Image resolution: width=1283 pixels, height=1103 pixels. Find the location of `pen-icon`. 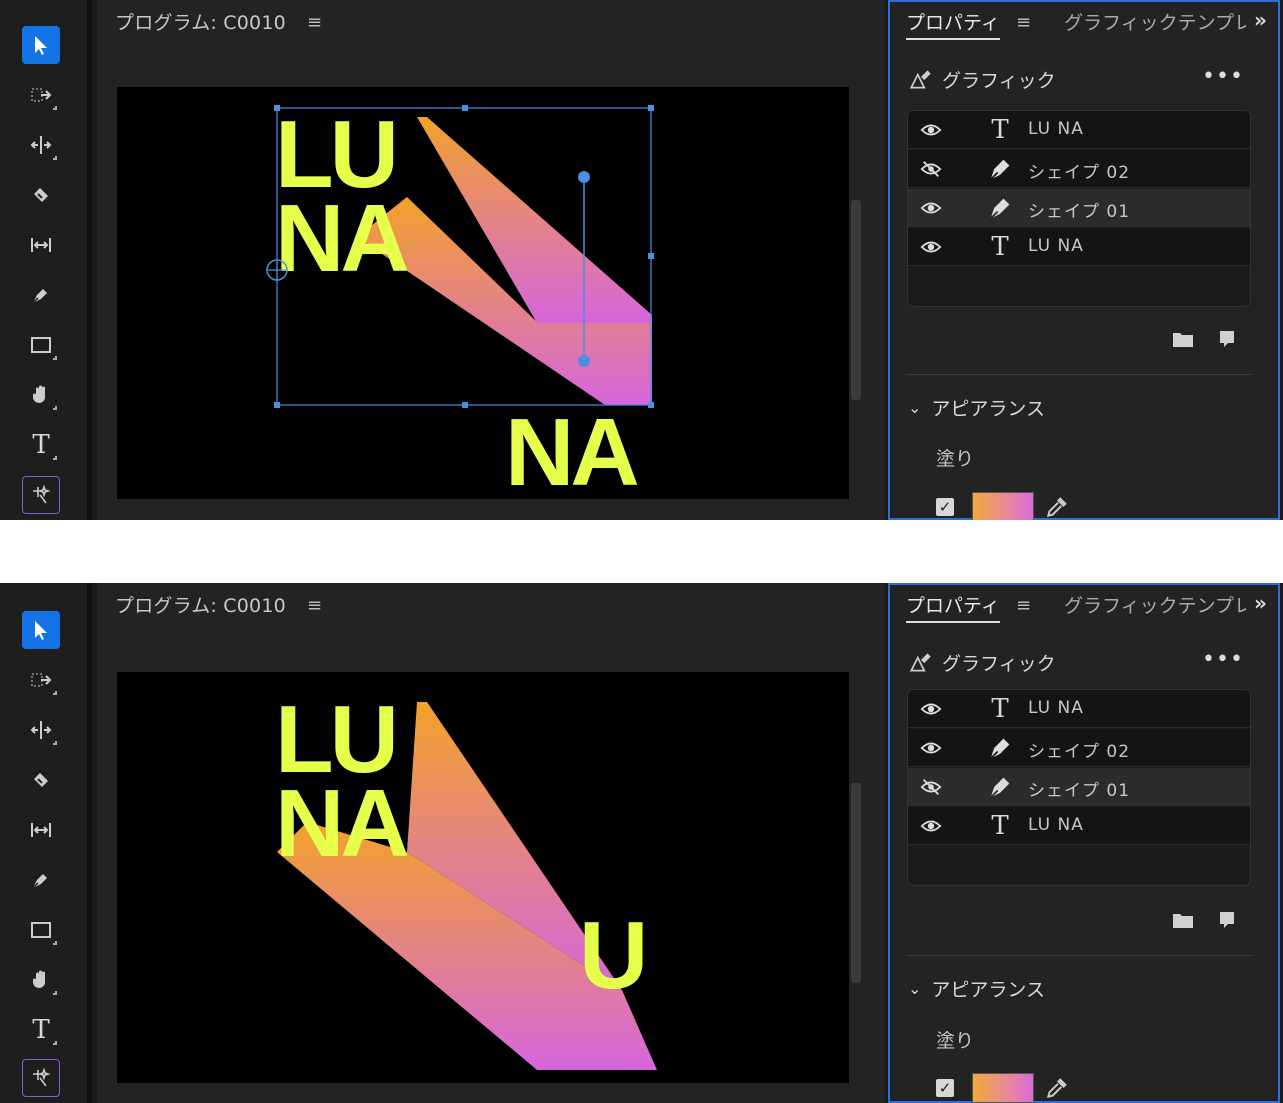

pen-icon is located at coordinates (39, 881).